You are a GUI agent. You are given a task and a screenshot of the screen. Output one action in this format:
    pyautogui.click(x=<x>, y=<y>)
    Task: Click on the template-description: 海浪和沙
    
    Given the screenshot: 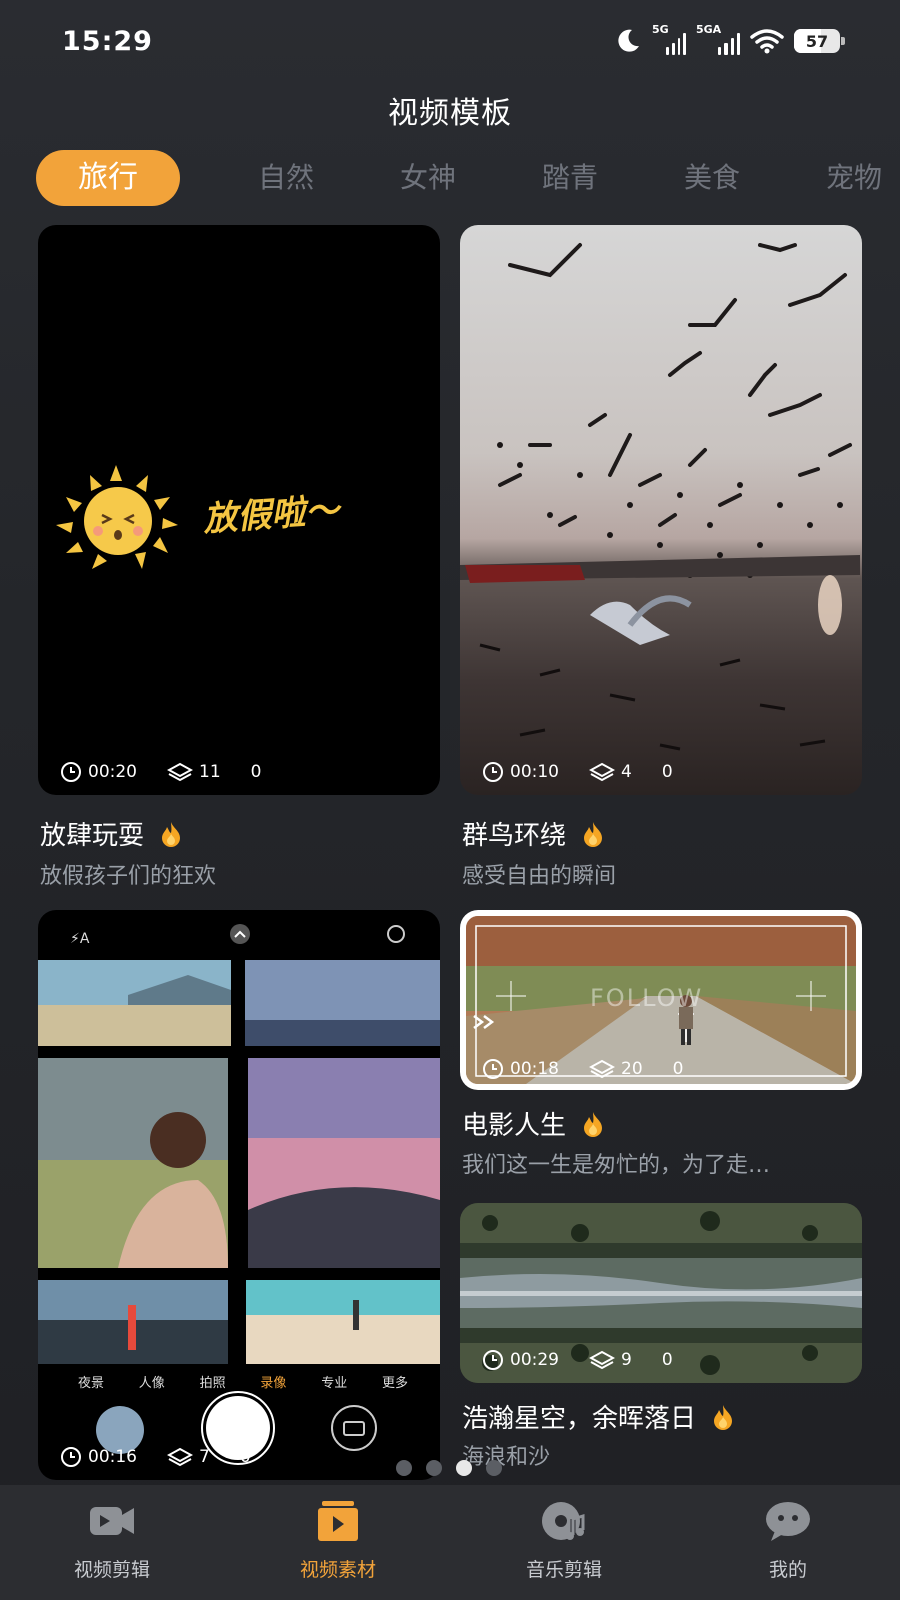 What is the action you would take?
    pyautogui.click(x=506, y=1457)
    